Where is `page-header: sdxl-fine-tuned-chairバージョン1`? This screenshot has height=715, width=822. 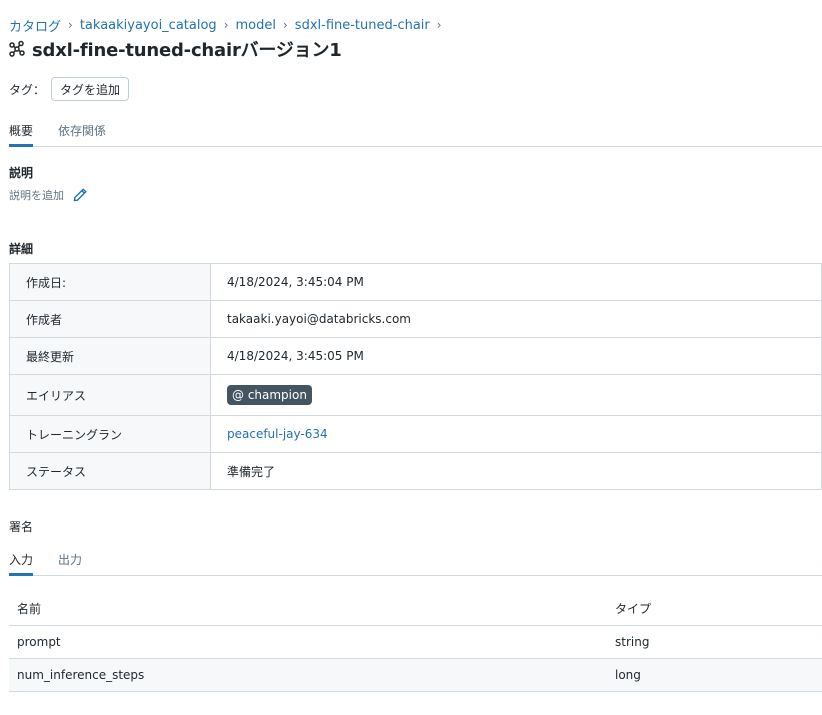 page-header: sdxl-fine-tuned-chairバージョン1 is located at coordinates (175, 49).